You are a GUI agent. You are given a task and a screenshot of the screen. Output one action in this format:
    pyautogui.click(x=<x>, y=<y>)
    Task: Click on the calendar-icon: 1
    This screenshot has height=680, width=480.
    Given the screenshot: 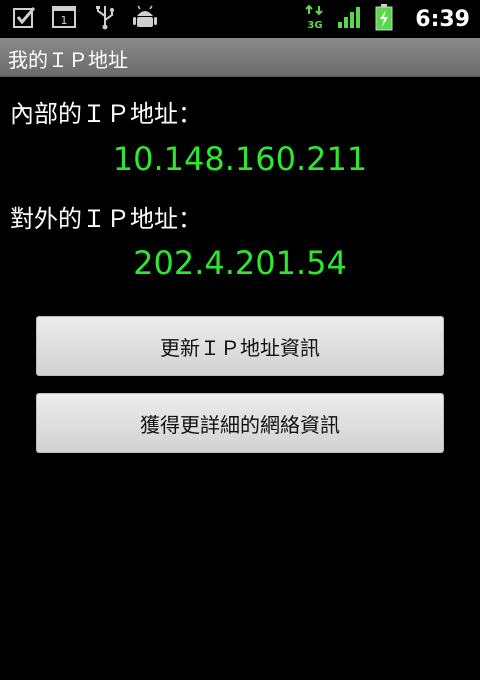 What is the action you would take?
    pyautogui.click(x=65, y=19)
    